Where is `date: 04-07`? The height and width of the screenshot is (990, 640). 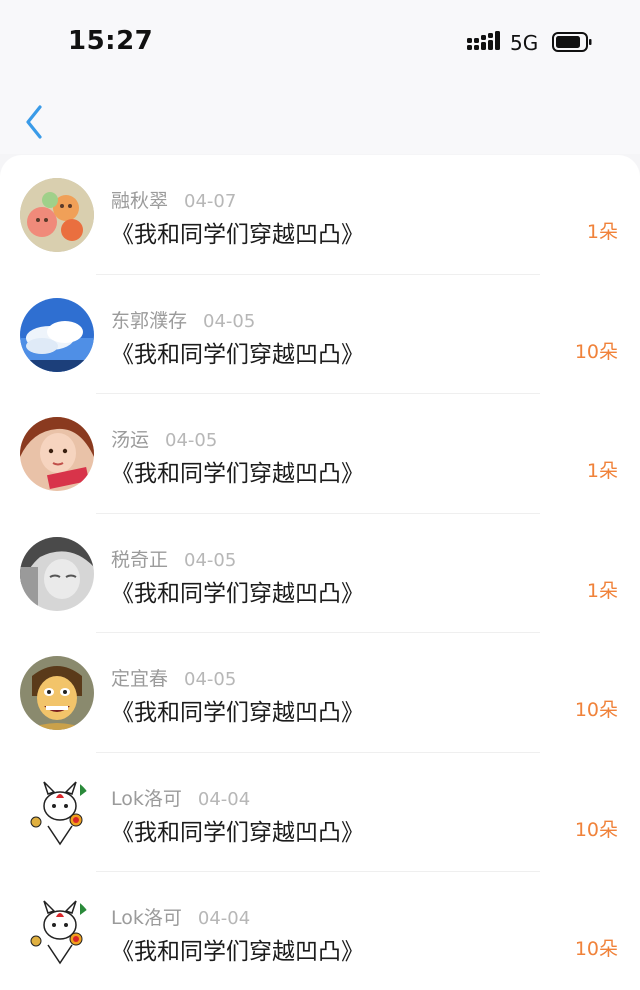
date: 04-07 is located at coordinates (210, 201).